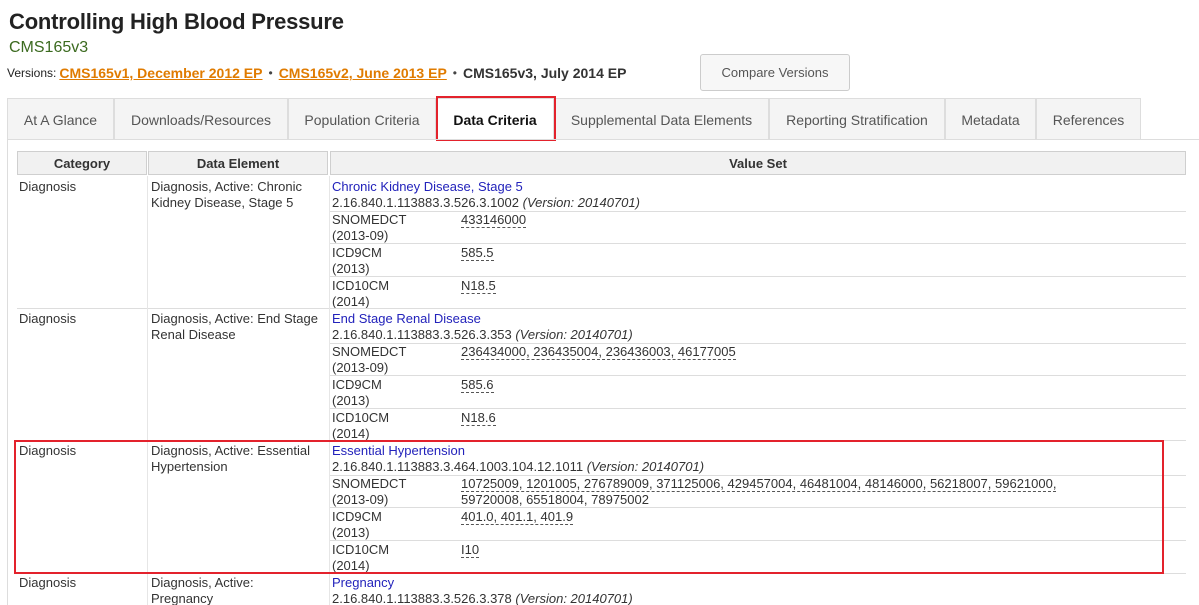 This screenshot has height=605, width=1199. I want to click on value-set-name: Pregnancy, so click(363, 582).